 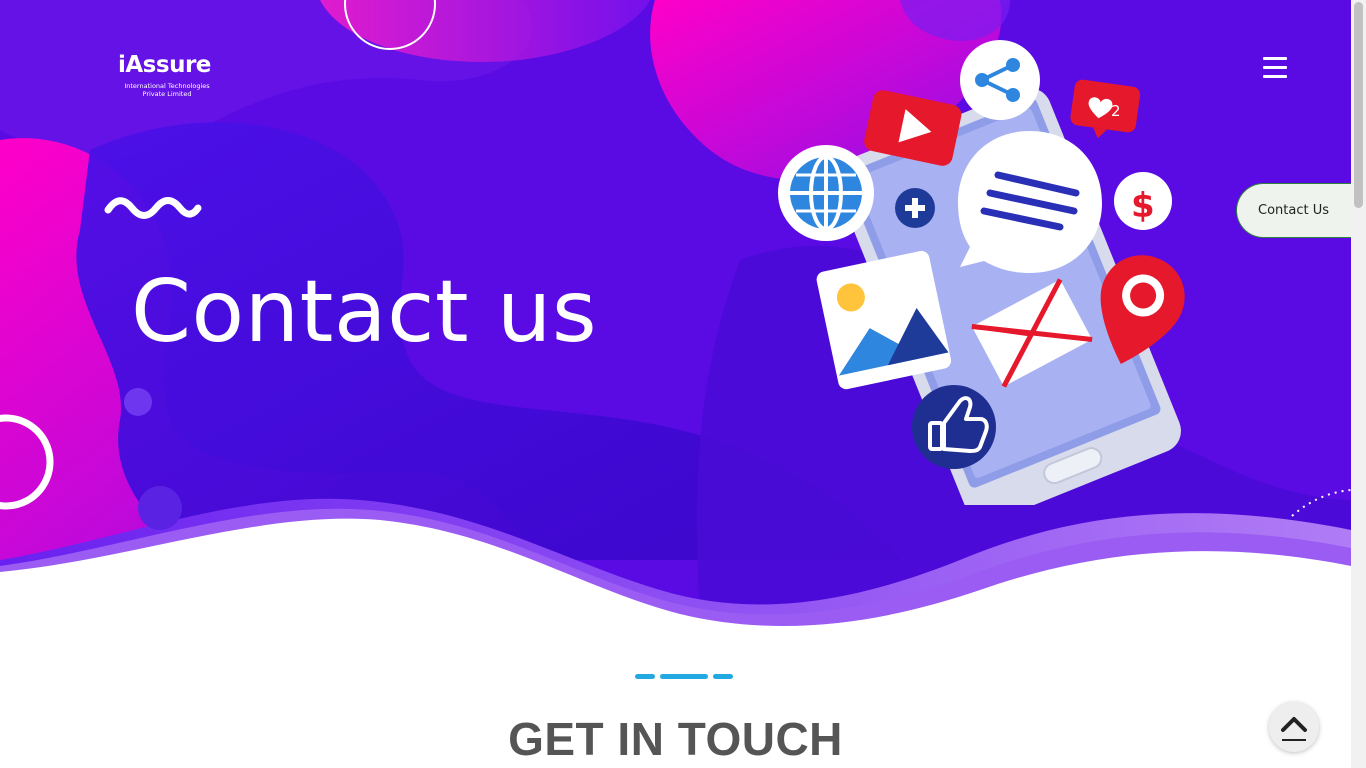 I want to click on chevron-up-icon, so click(x=1294, y=729).